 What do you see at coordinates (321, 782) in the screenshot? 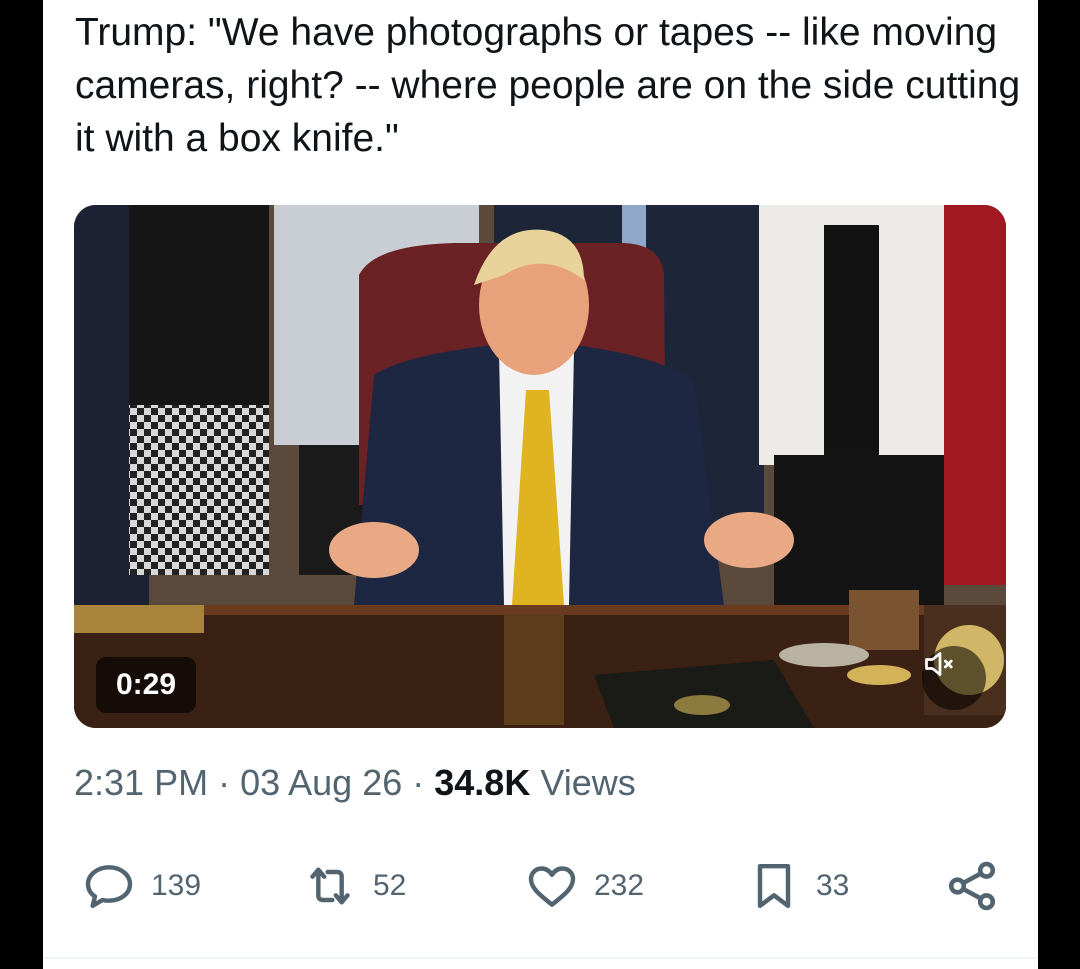
I see `tweet-date: 03 Aug 26` at bounding box center [321, 782].